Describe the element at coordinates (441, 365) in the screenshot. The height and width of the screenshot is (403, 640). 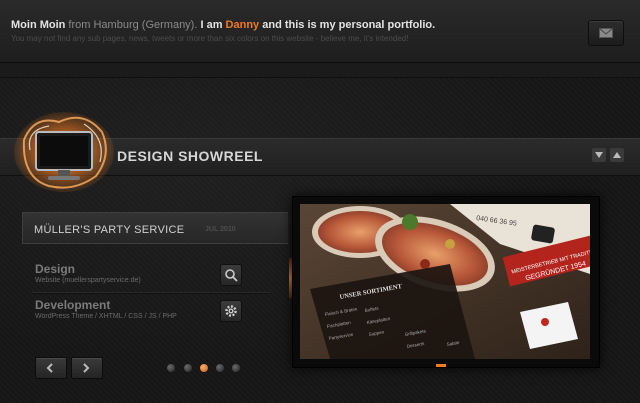
I see `frame-glow-bottom` at that location.